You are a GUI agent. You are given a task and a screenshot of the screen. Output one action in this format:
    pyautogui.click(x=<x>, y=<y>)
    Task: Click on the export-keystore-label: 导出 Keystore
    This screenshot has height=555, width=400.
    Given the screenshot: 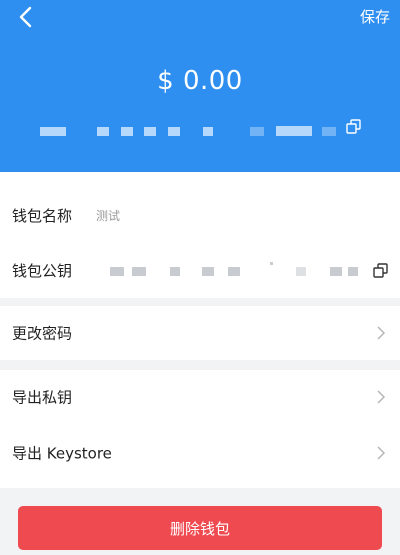 What is the action you would take?
    pyautogui.click(x=62, y=453)
    